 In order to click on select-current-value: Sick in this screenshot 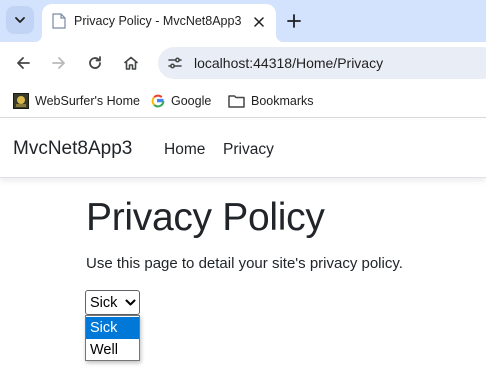, I will do `click(104, 303)`.